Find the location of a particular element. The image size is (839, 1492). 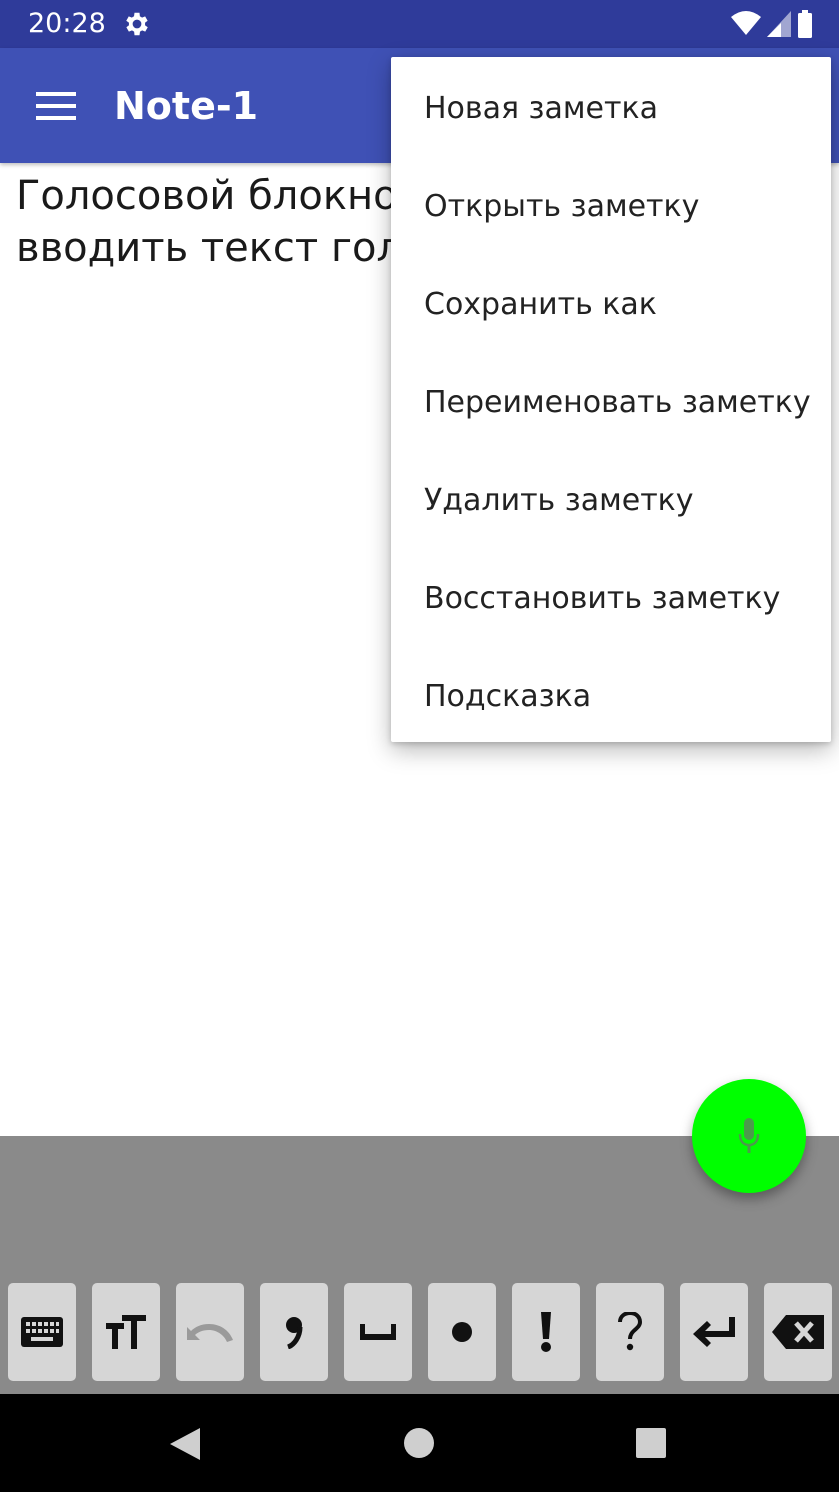

period-key is located at coordinates (462, 1332).